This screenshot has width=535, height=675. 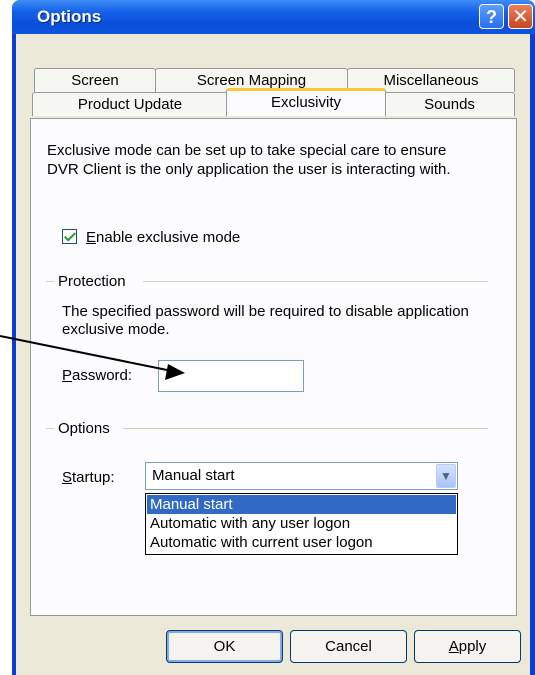 What do you see at coordinates (92, 357) in the screenshot?
I see `annotation-arrow` at bounding box center [92, 357].